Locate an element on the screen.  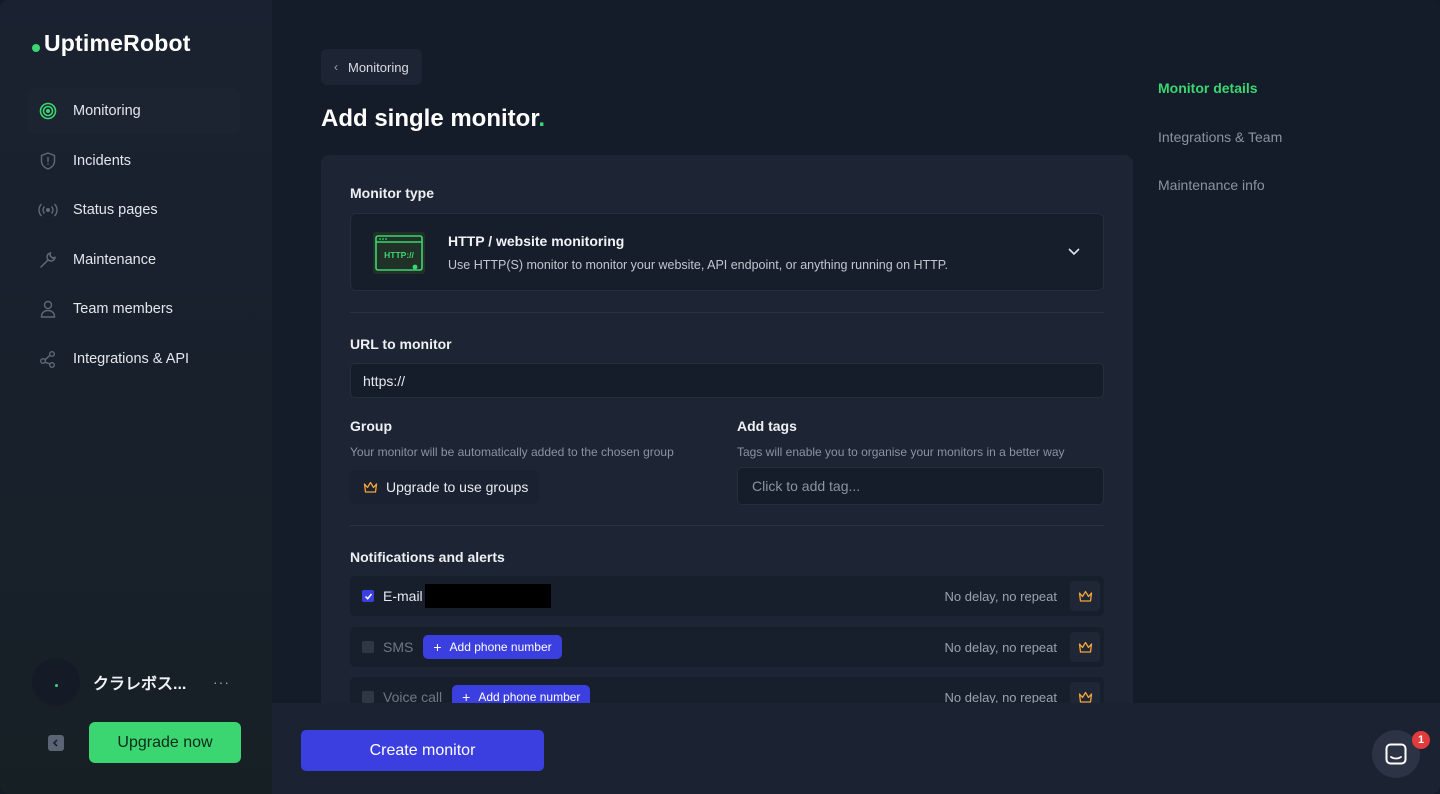
url-label: URL to monitor is located at coordinates (401, 344).